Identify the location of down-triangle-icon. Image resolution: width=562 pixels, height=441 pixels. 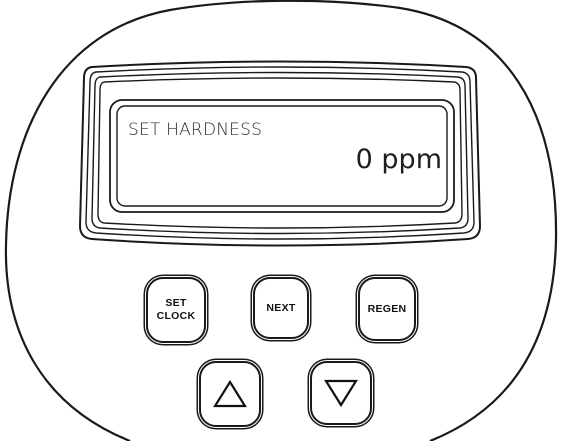
(341, 393).